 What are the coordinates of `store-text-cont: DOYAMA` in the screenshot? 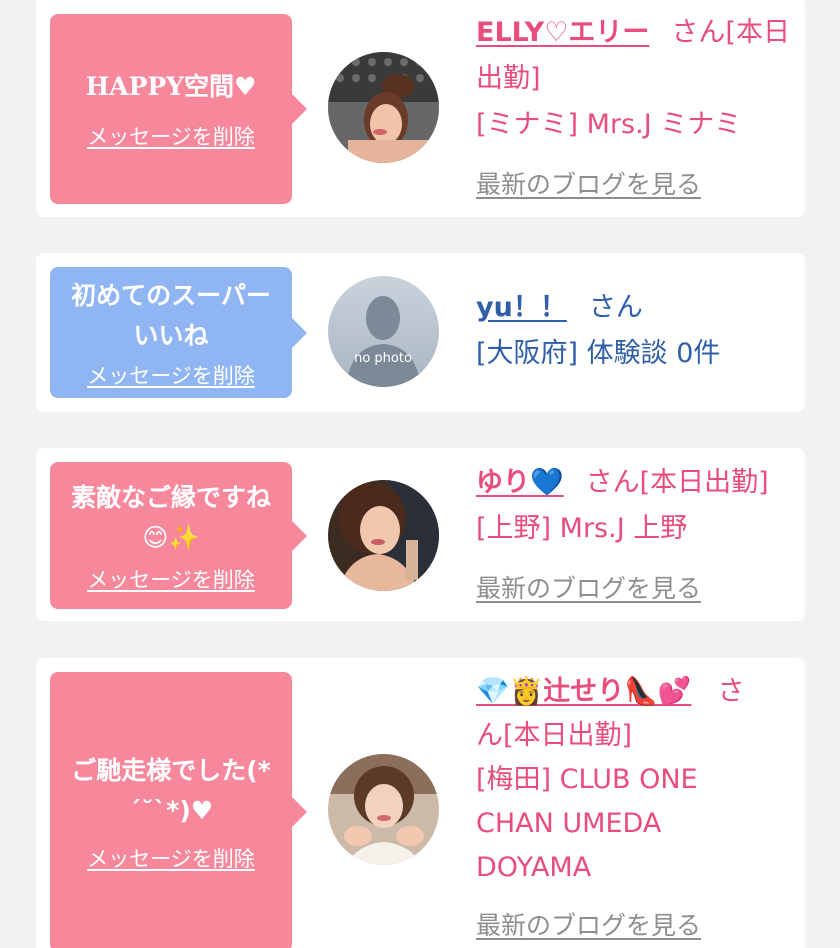 It's located at (534, 867).